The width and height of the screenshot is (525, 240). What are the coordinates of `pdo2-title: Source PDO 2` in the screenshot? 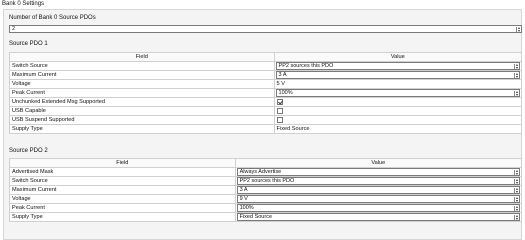 It's located at (28, 151).